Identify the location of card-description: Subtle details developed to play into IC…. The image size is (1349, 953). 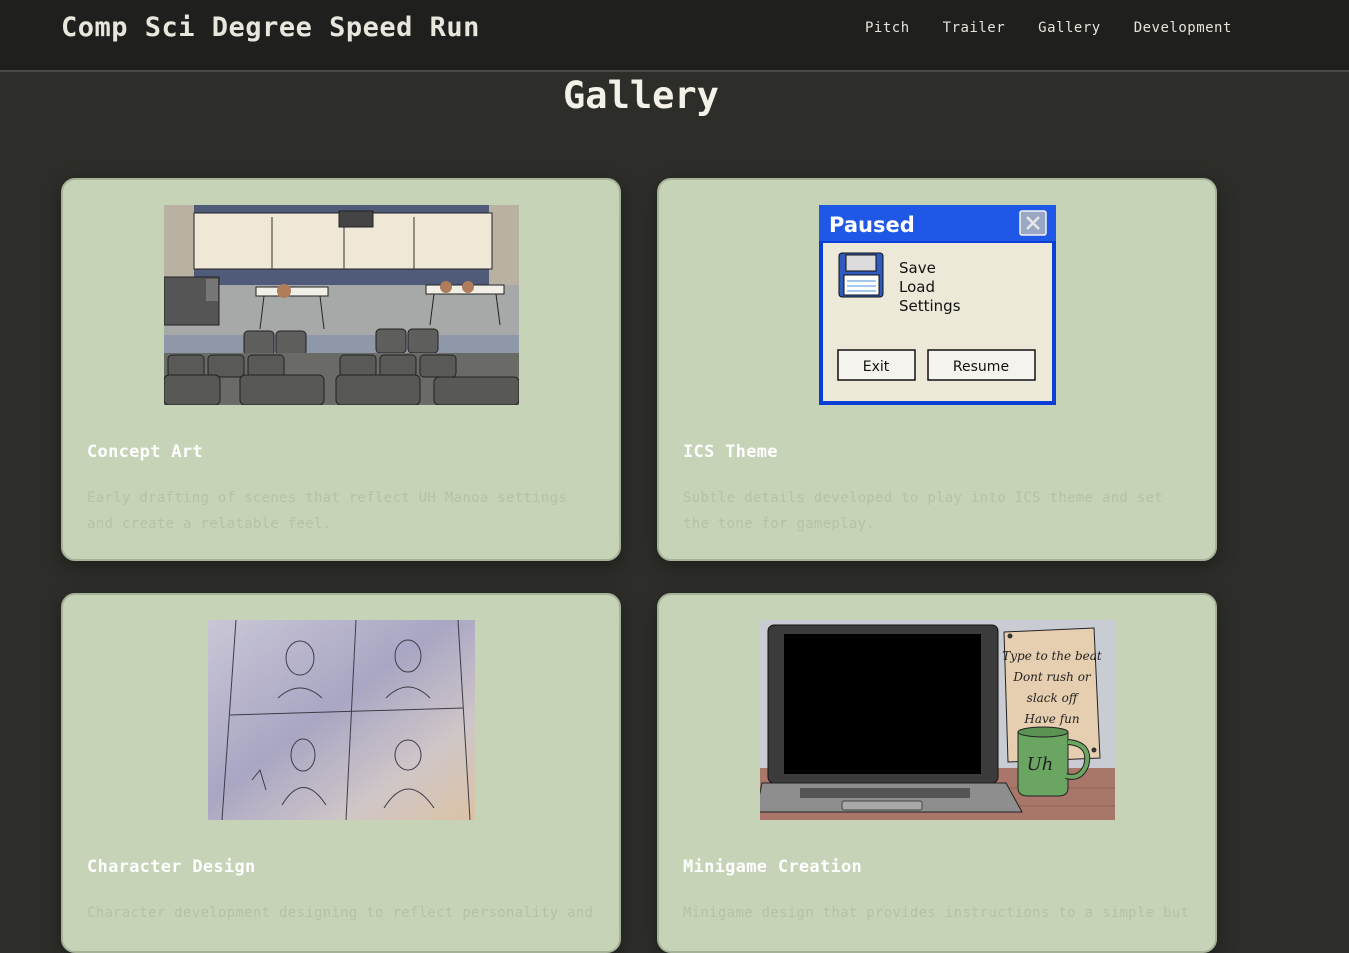
(923, 511).